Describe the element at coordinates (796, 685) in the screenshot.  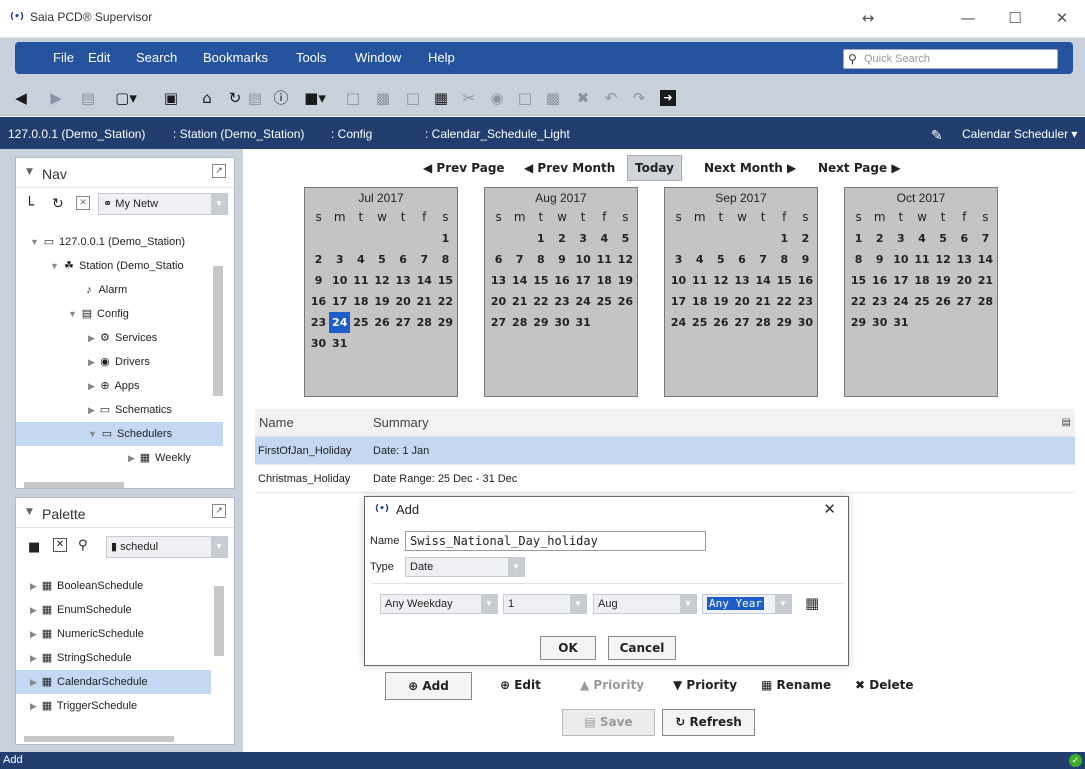
I see `rename-button: ▦ Rename` at that location.